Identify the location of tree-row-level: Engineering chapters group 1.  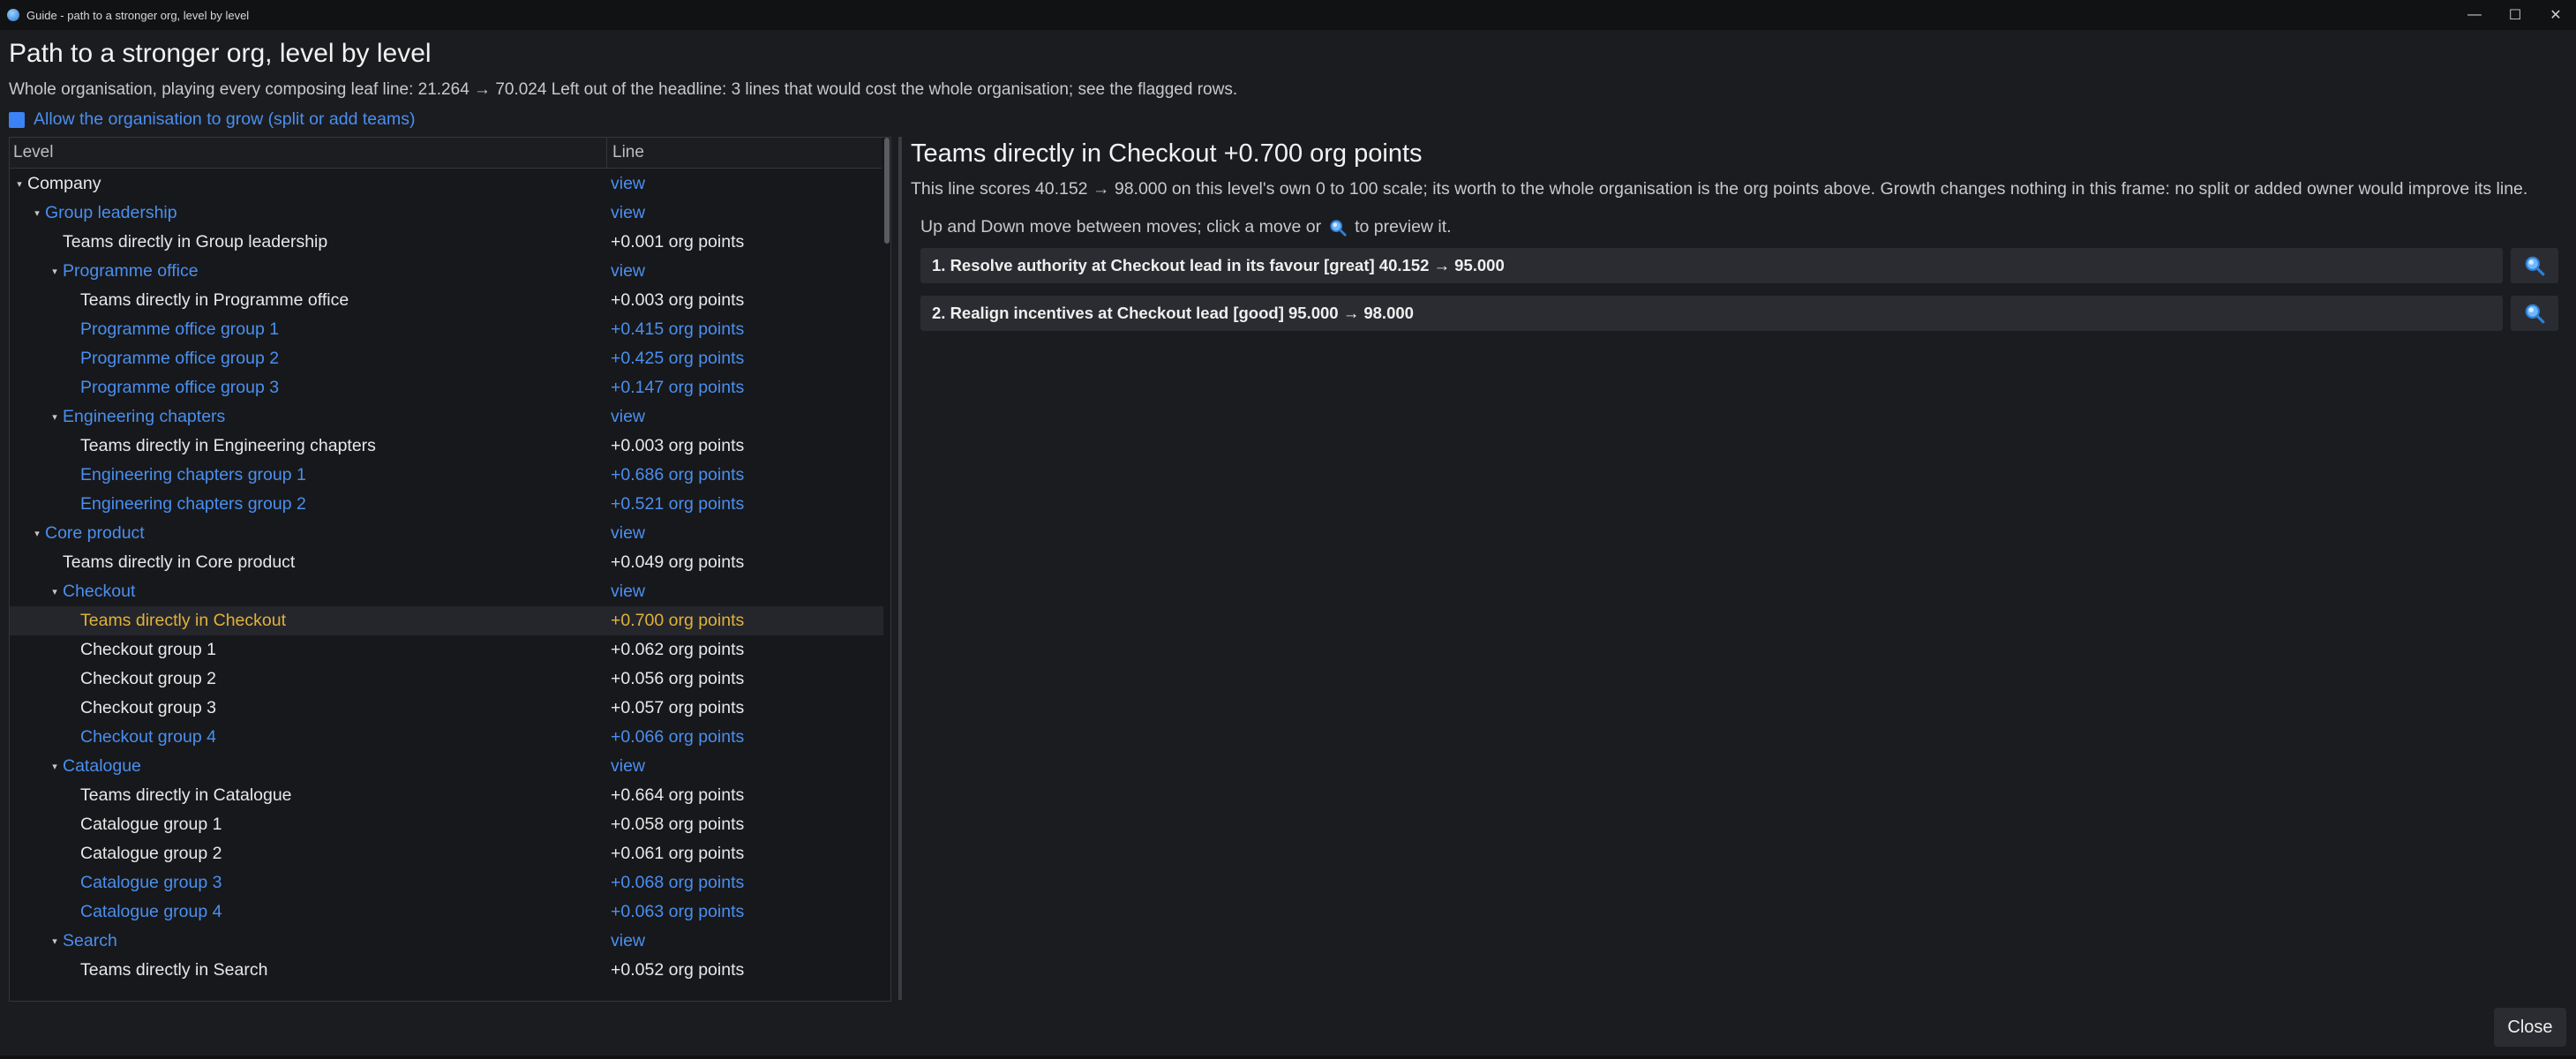
(337, 475).